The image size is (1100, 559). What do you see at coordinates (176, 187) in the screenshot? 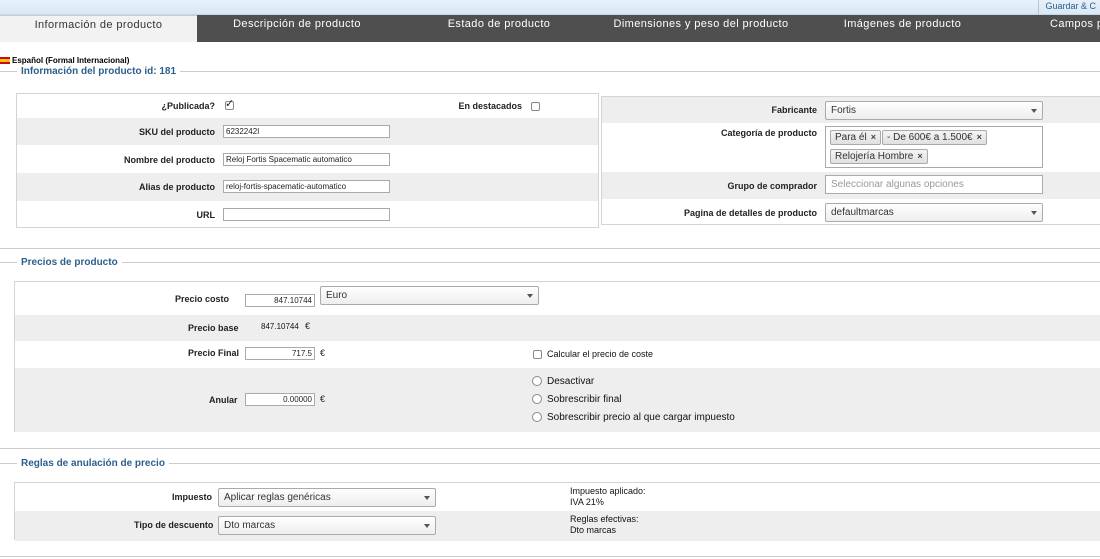
I see `alias-label: Alias de producto` at bounding box center [176, 187].